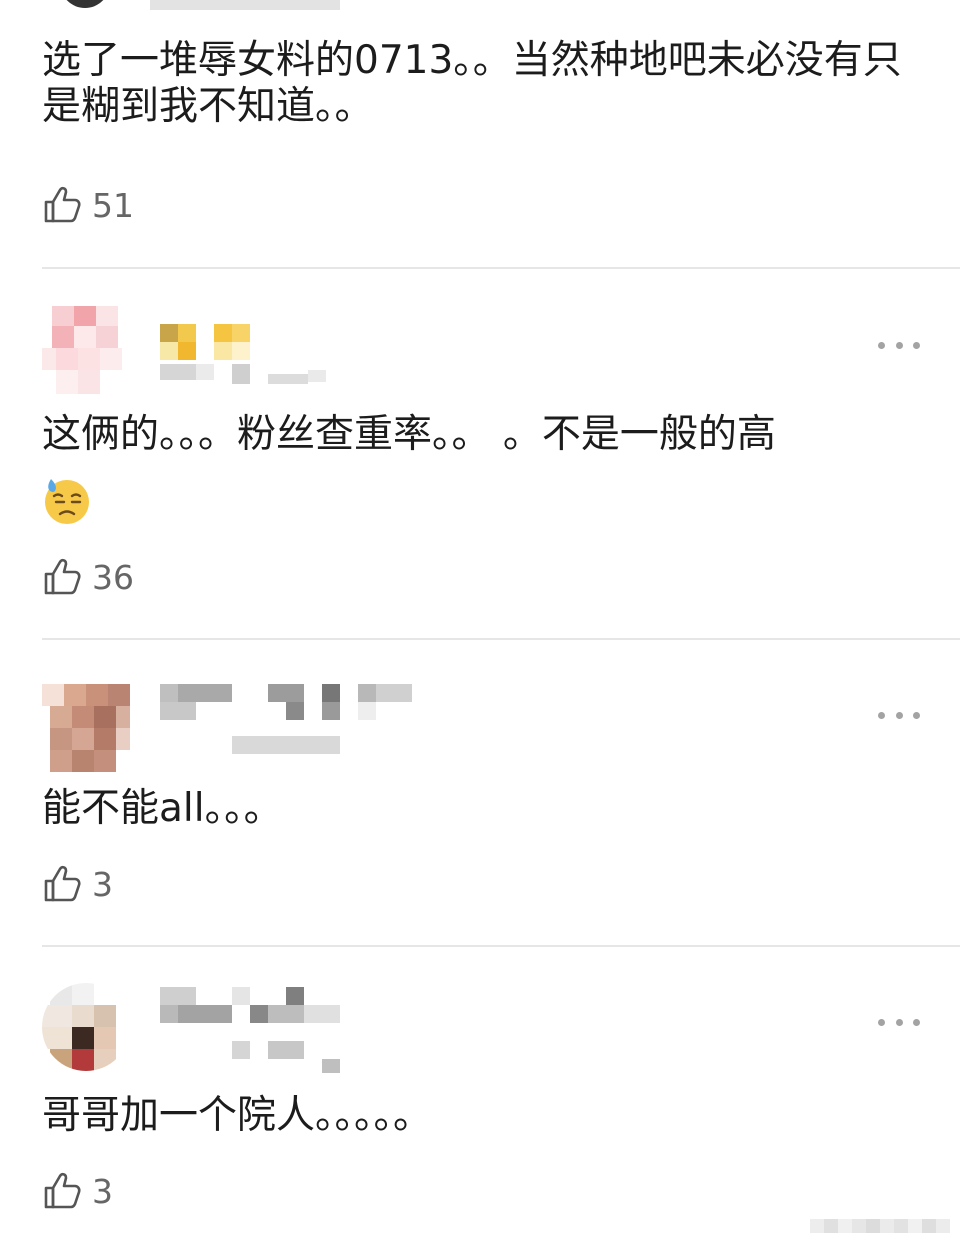 The height and width of the screenshot is (1245, 960). What do you see at coordinates (237, 1115) in the screenshot?
I see `comment-text: 哥哥加一个院人。。。。。` at bounding box center [237, 1115].